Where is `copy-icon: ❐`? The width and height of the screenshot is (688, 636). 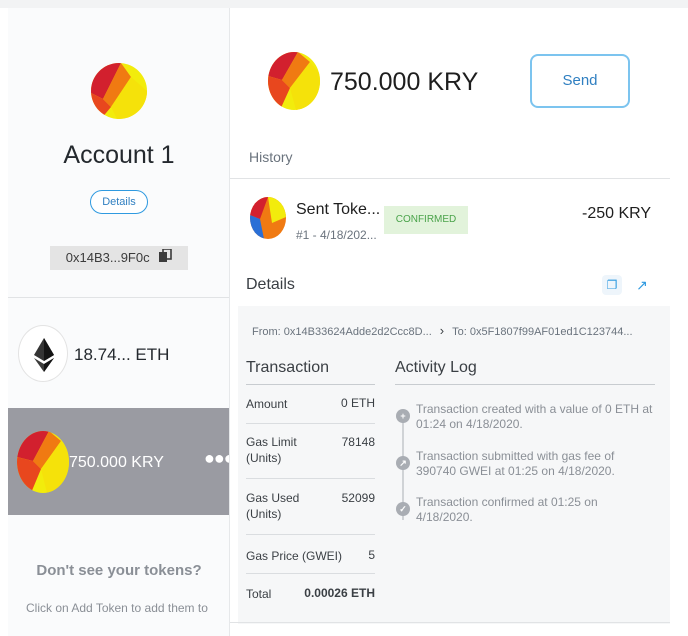 copy-icon: ❐ is located at coordinates (612, 285).